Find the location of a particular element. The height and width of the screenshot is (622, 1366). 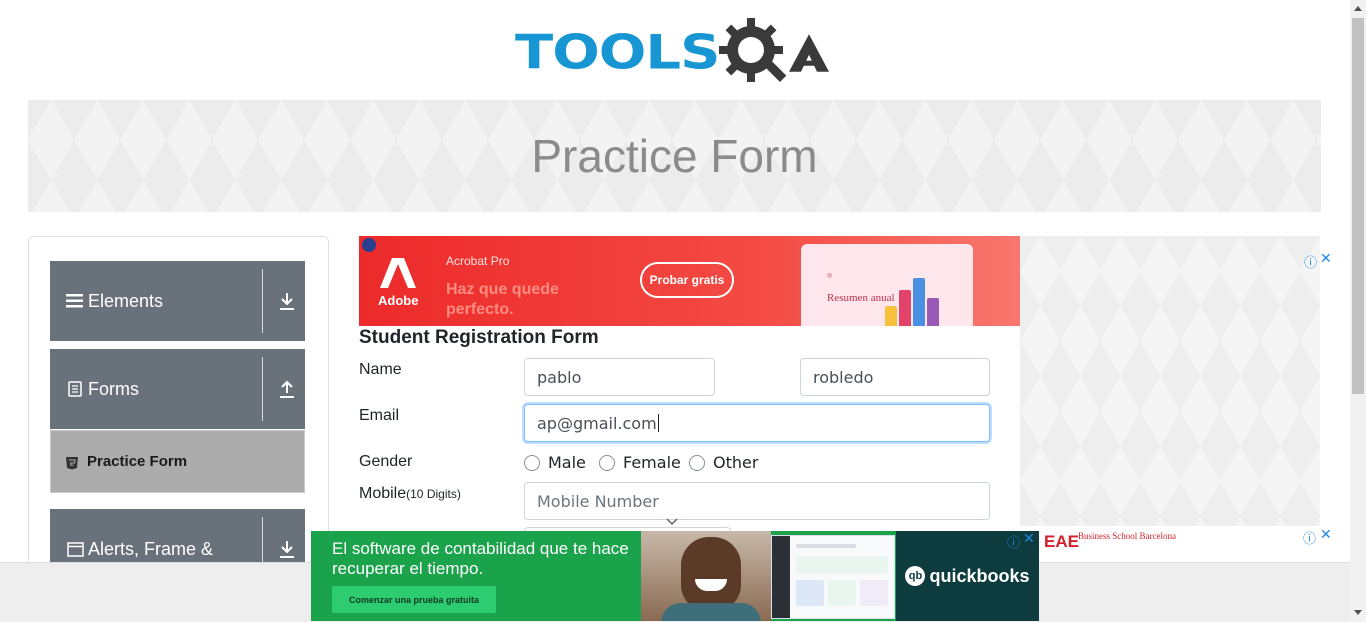

ad-card-logo: ◎ is located at coordinates (830, 276).